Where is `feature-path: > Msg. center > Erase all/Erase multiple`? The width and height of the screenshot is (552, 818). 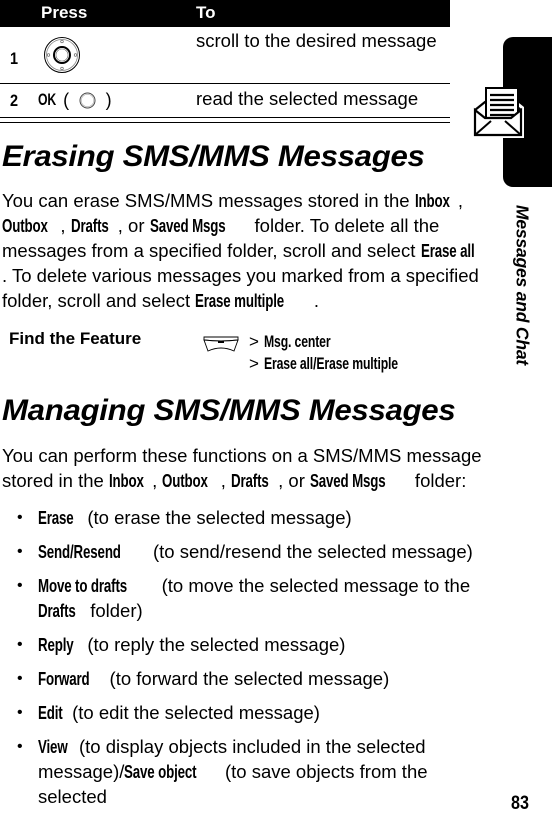
feature-path: > Msg. center > Erase all/Erase multiple is located at coordinates (347, 353).